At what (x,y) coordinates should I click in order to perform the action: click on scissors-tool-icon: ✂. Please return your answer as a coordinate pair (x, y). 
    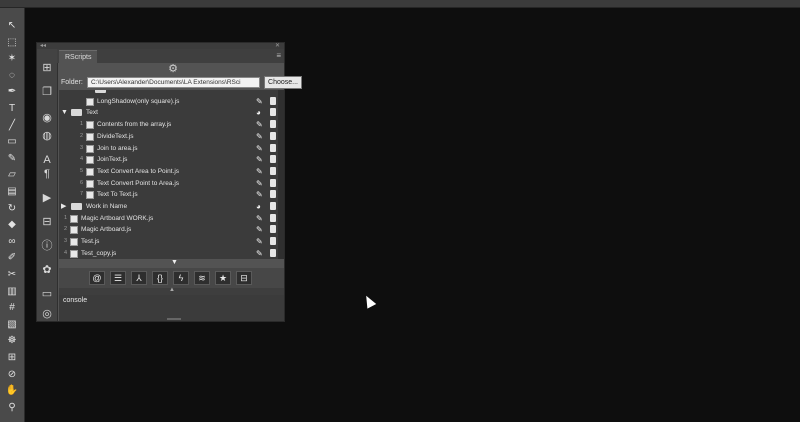
    Looking at the image, I should click on (12, 274).